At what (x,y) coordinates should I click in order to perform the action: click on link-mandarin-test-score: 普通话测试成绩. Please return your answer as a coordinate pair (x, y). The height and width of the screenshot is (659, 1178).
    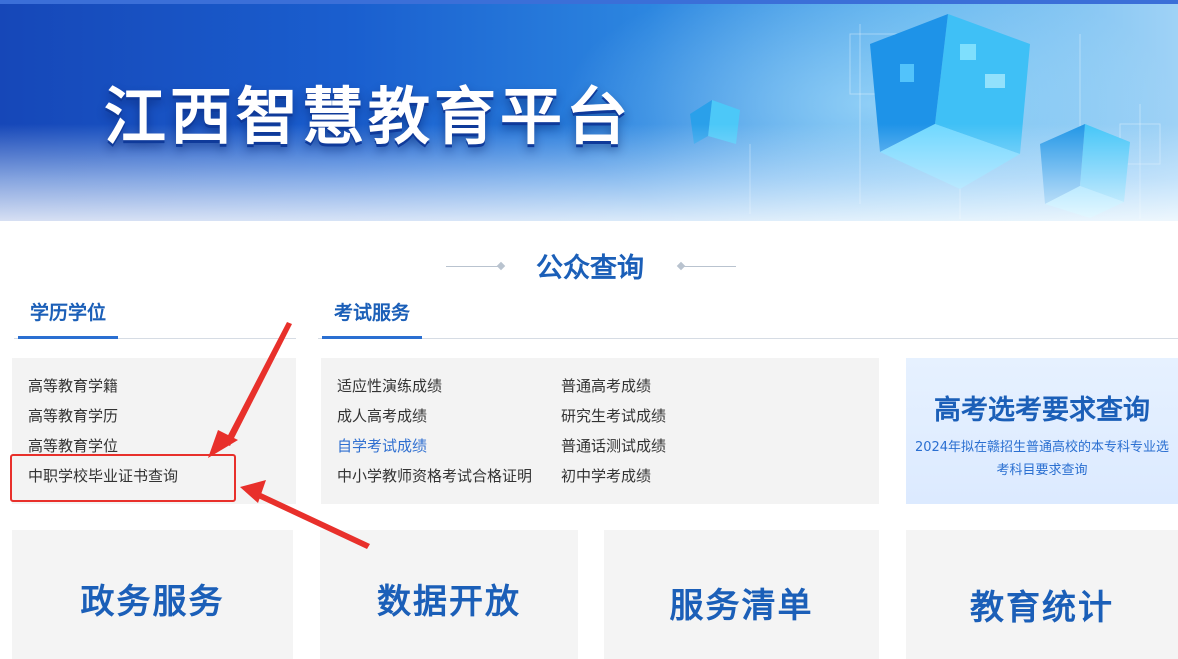
    Looking at the image, I should click on (613, 446).